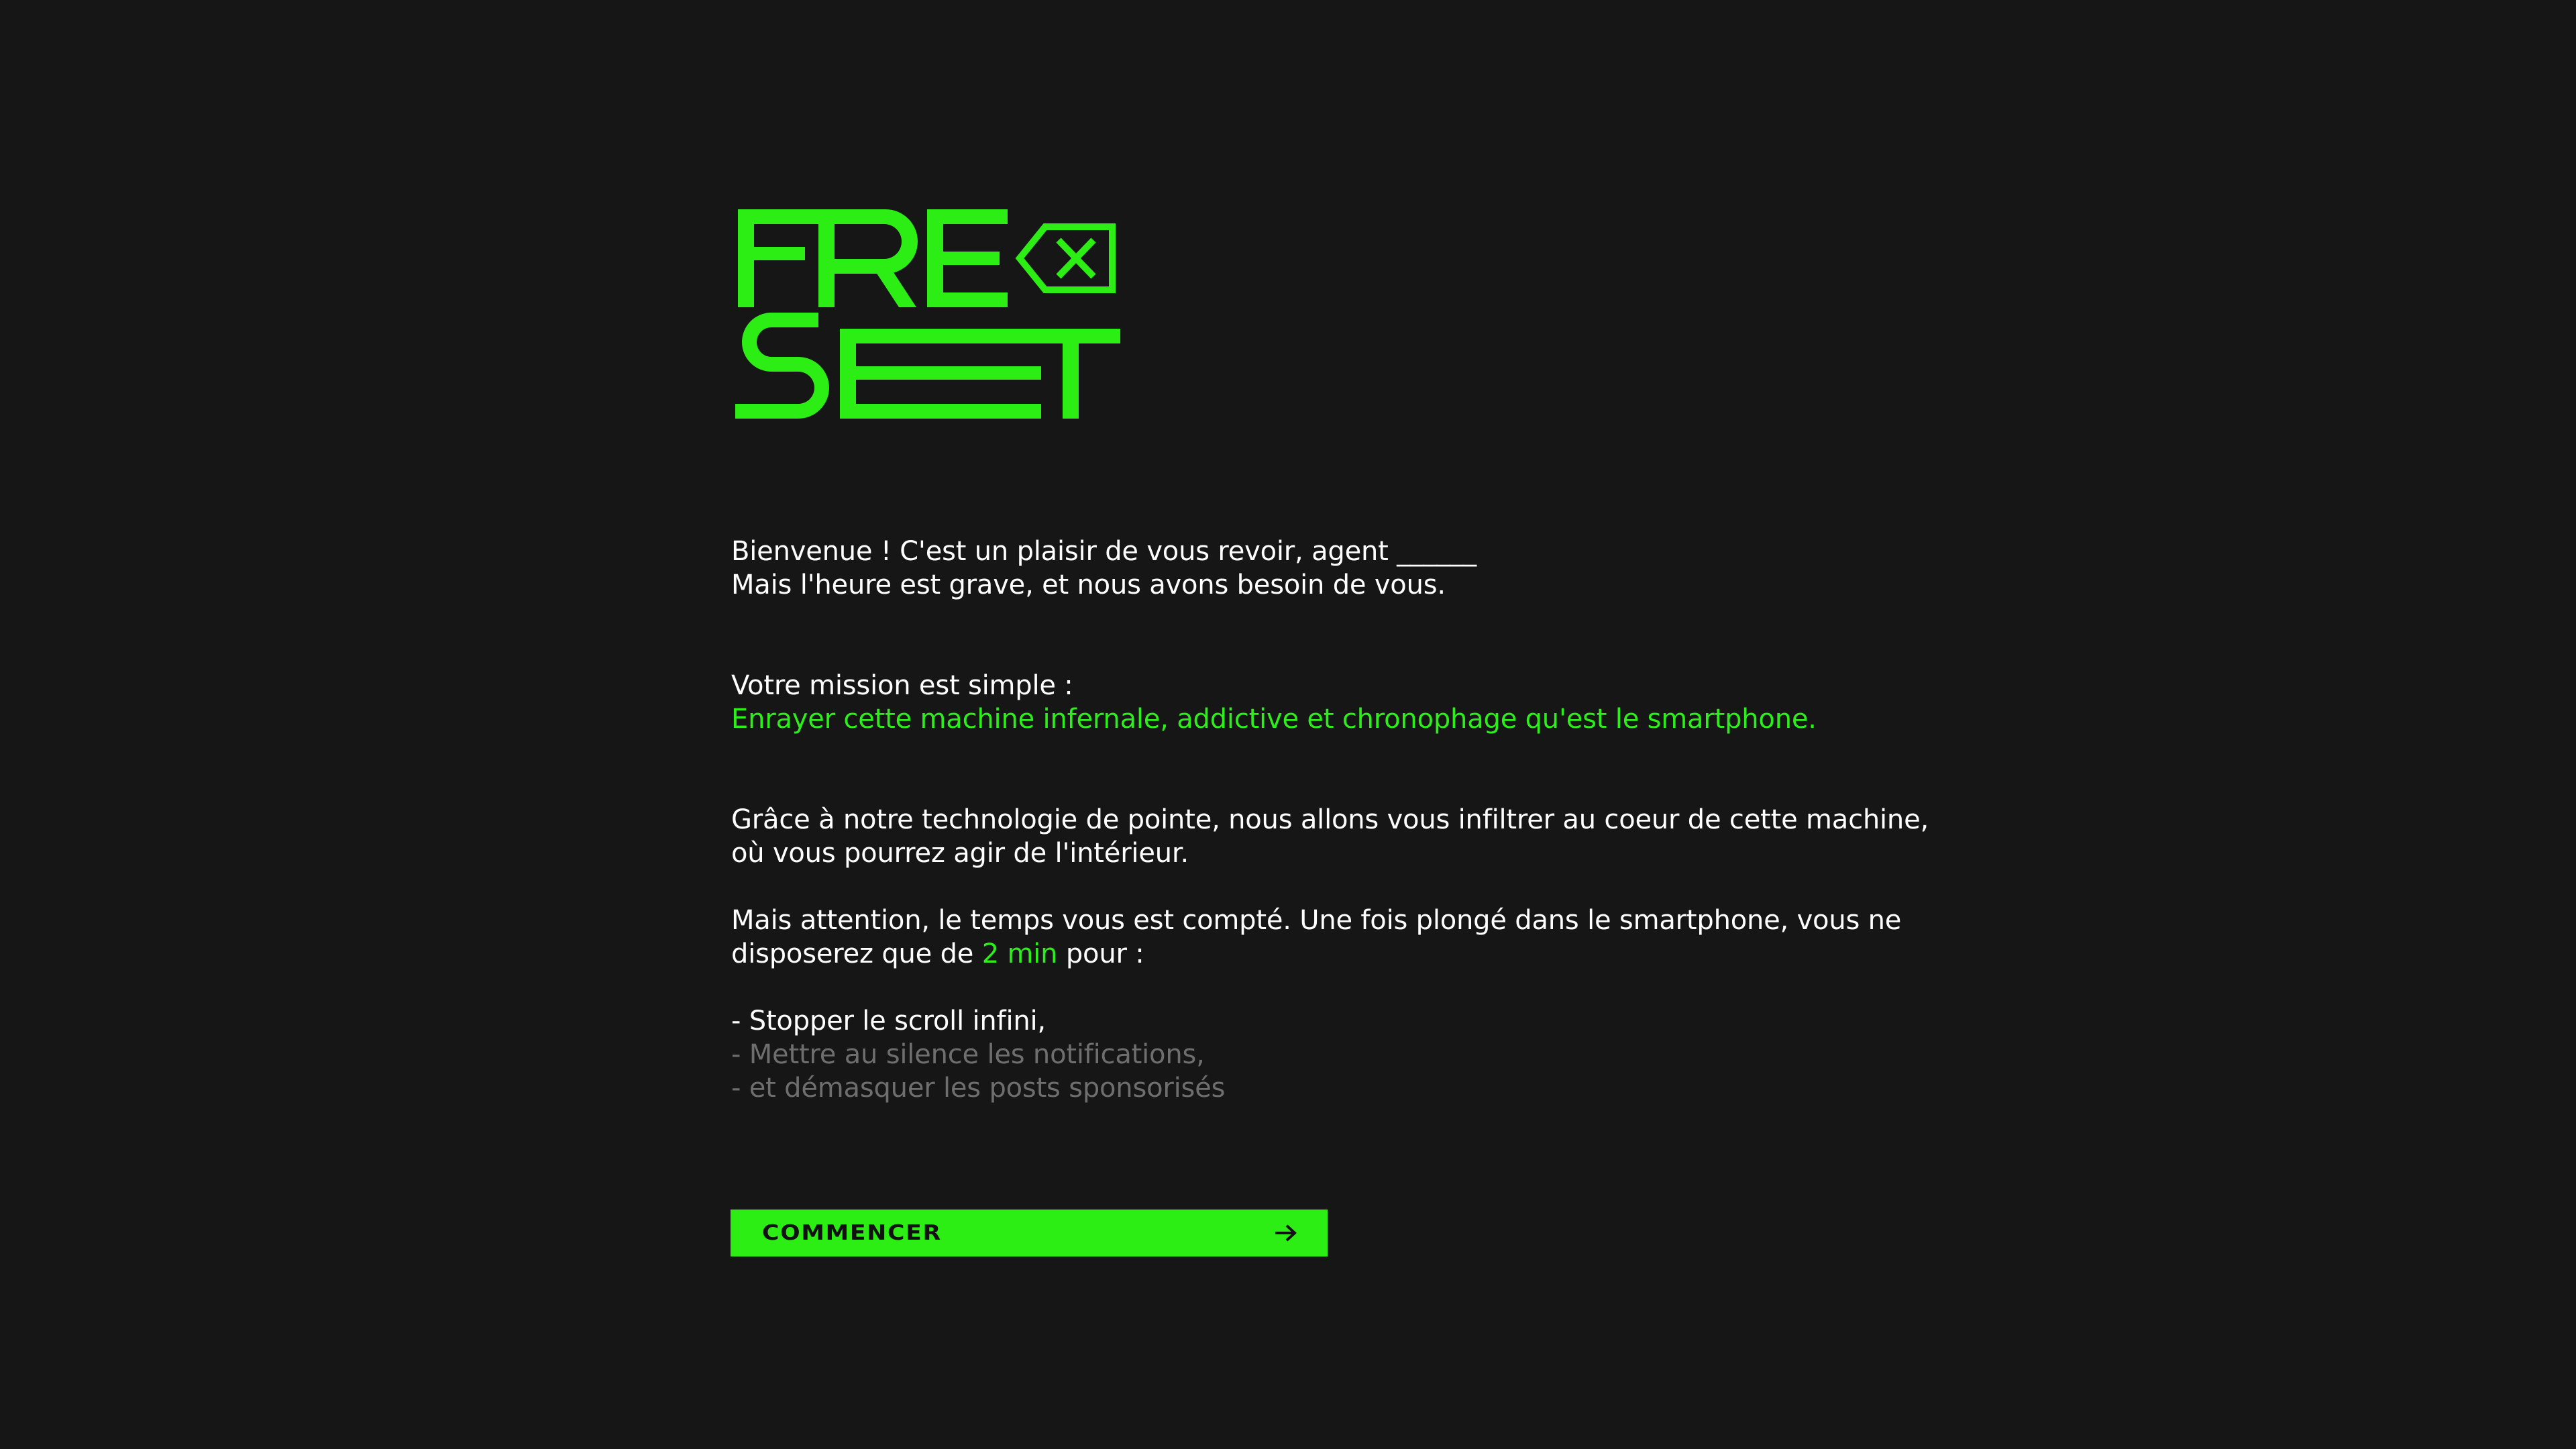 Image resolution: width=2576 pixels, height=1449 pixels. What do you see at coordinates (1019, 953) in the screenshot?
I see `time-limit: 2 min` at bounding box center [1019, 953].